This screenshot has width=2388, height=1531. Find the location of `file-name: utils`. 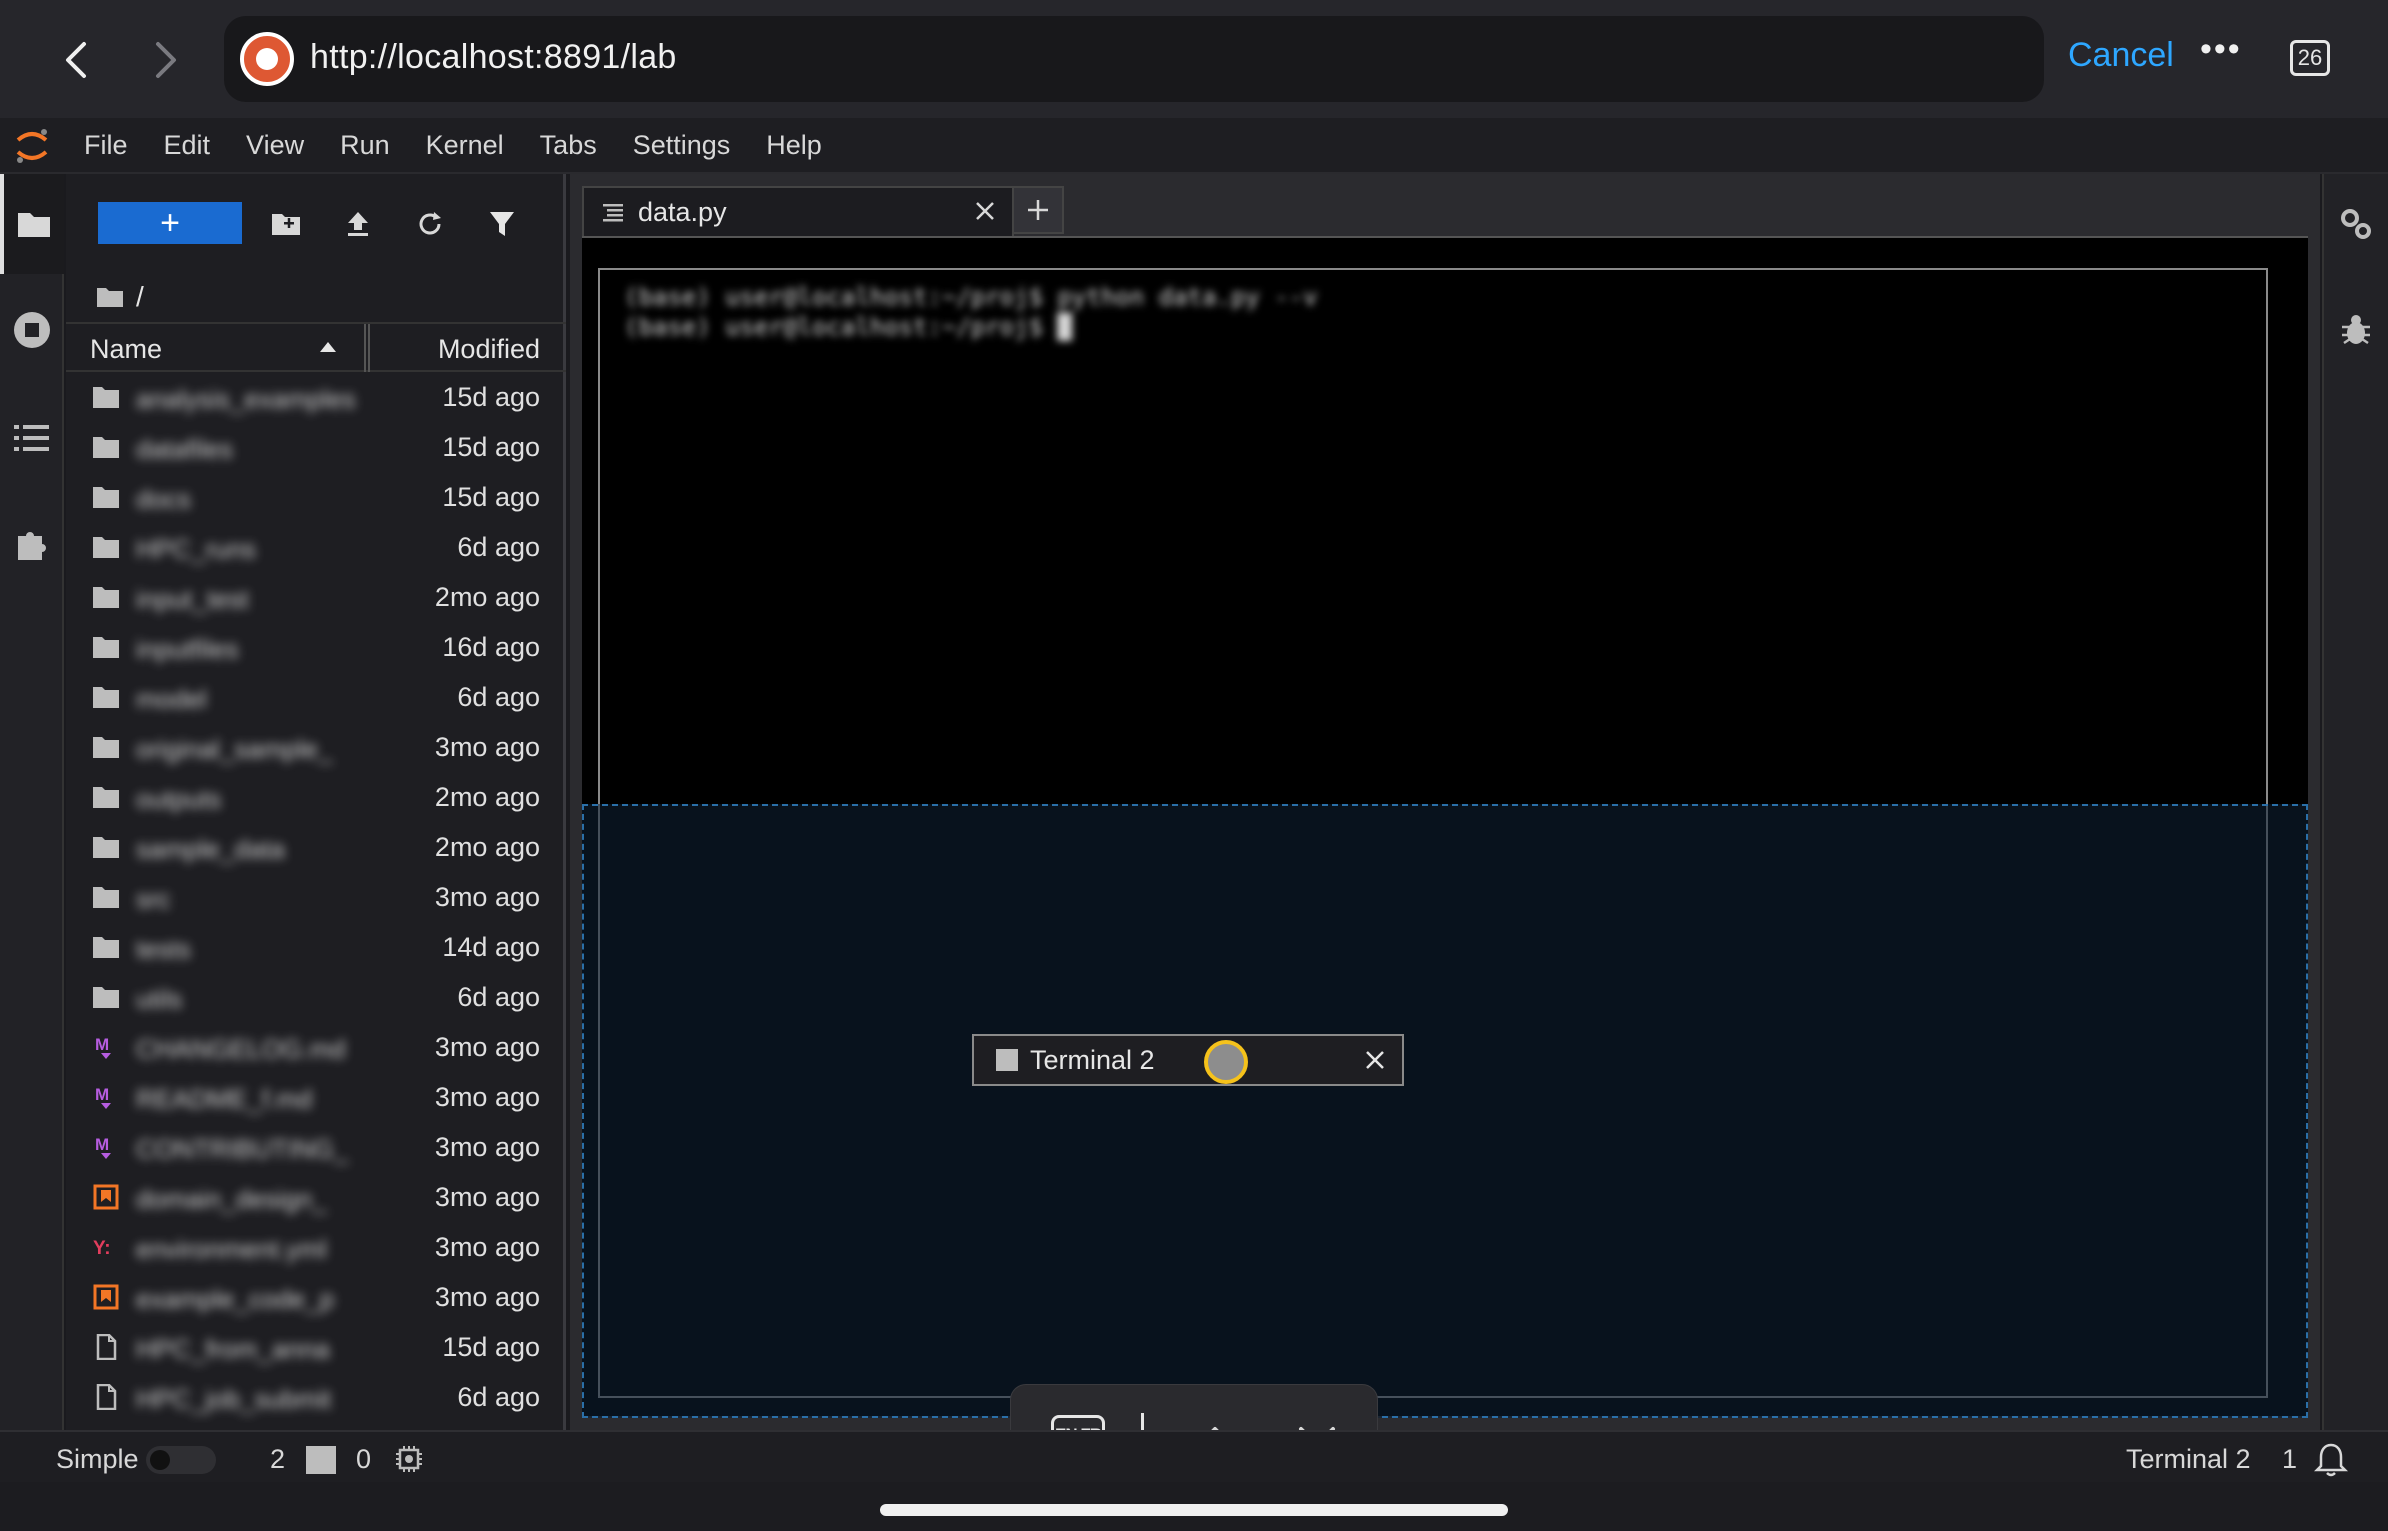

file-name: utils is located at coordinates (159, 999).